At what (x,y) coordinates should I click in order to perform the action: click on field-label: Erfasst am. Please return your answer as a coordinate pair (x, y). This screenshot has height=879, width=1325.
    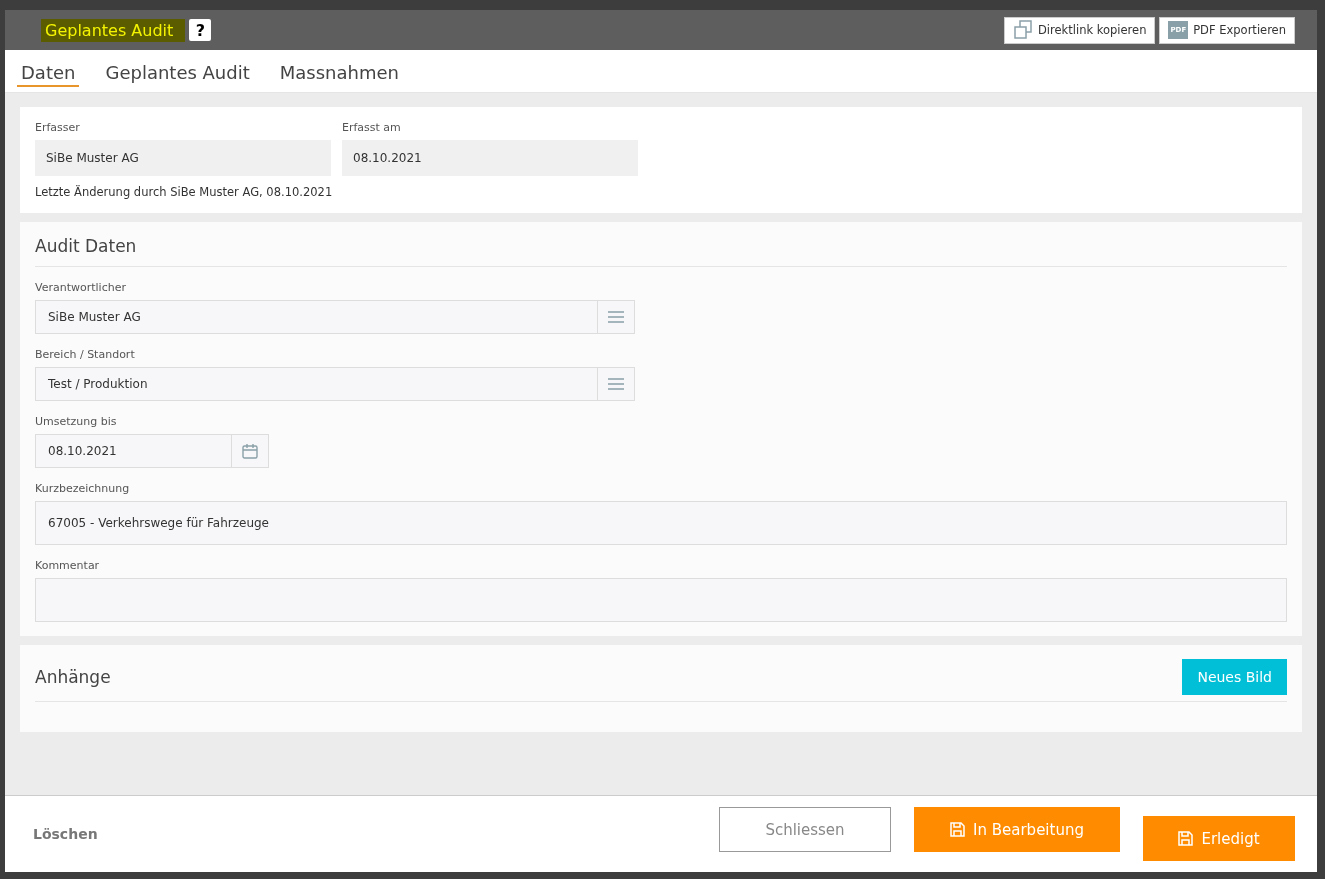
    Looking at the image, I should click on (372, 127).